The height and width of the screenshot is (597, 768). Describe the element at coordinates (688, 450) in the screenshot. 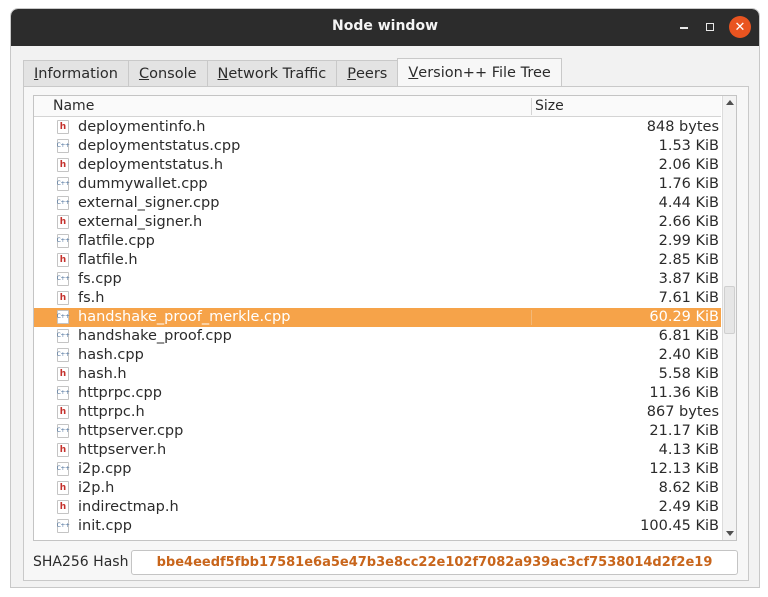

I see `file-size: 4.13 KiB` at that location.